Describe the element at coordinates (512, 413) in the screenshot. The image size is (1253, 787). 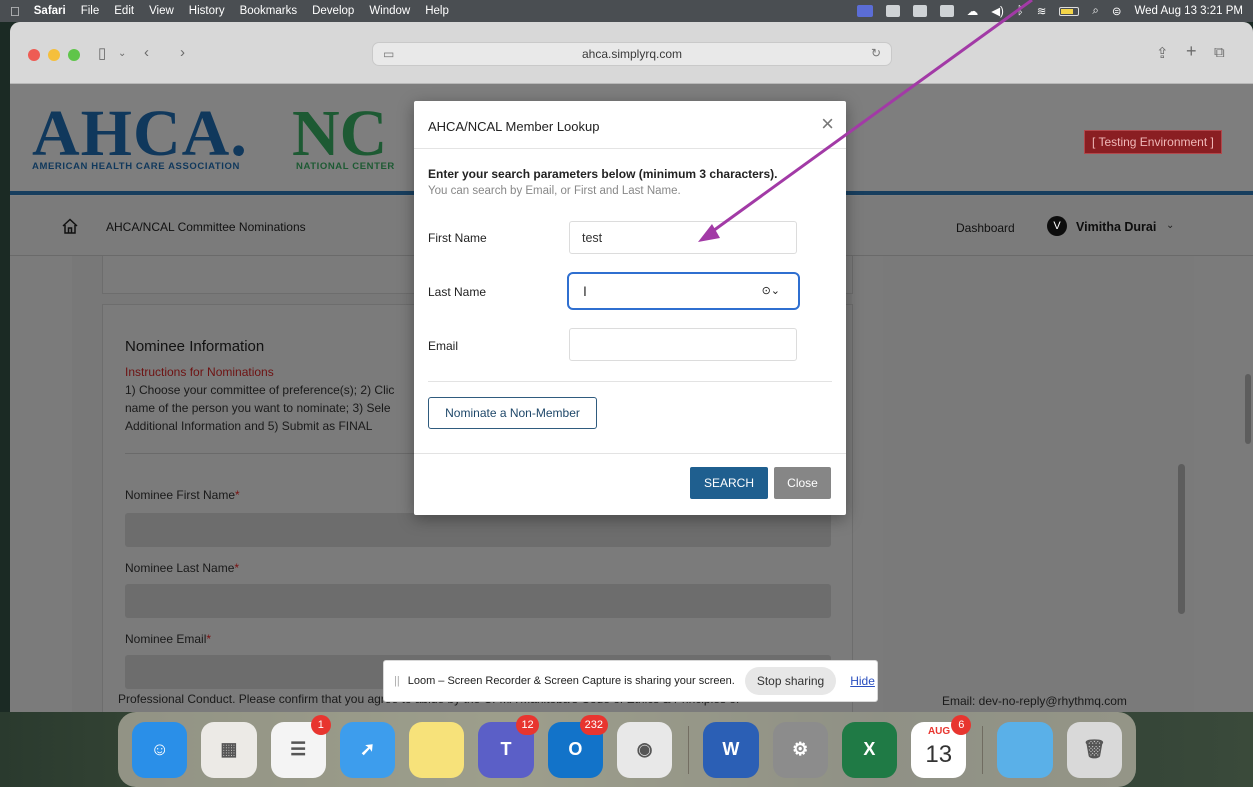
I see `nominate-non-member-button: Nominate a Non-Member` at that location.